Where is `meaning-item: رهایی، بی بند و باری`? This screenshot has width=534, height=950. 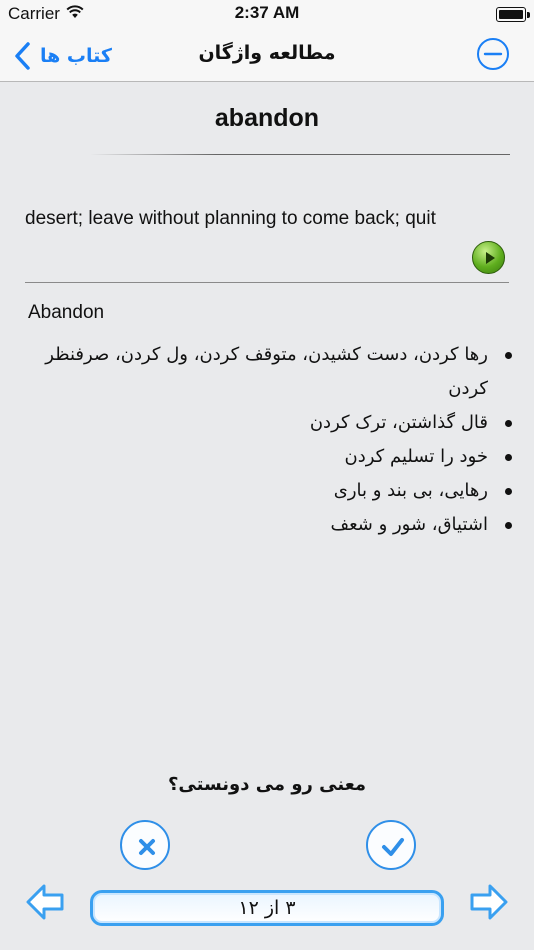 meaning-item: رهایی، بی بند و باری is located at coordinates (266, 491).